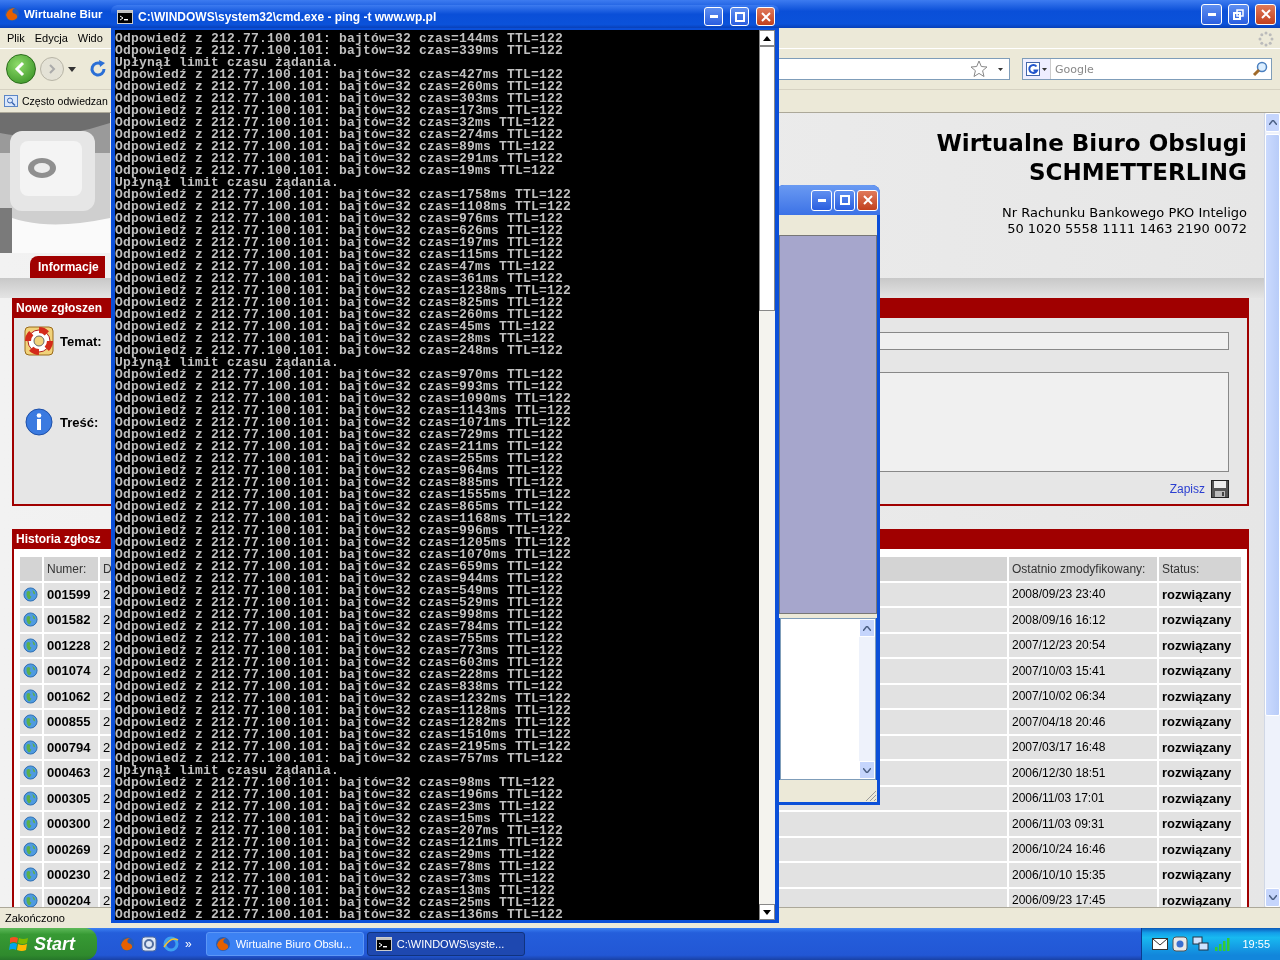 The width and height of the screenshot is (1280, 960). I want to click on console-line: Odpowiedź z 212.77.100.101: bajtów=32 czas=427ms TTL=122, so click(340, 75).